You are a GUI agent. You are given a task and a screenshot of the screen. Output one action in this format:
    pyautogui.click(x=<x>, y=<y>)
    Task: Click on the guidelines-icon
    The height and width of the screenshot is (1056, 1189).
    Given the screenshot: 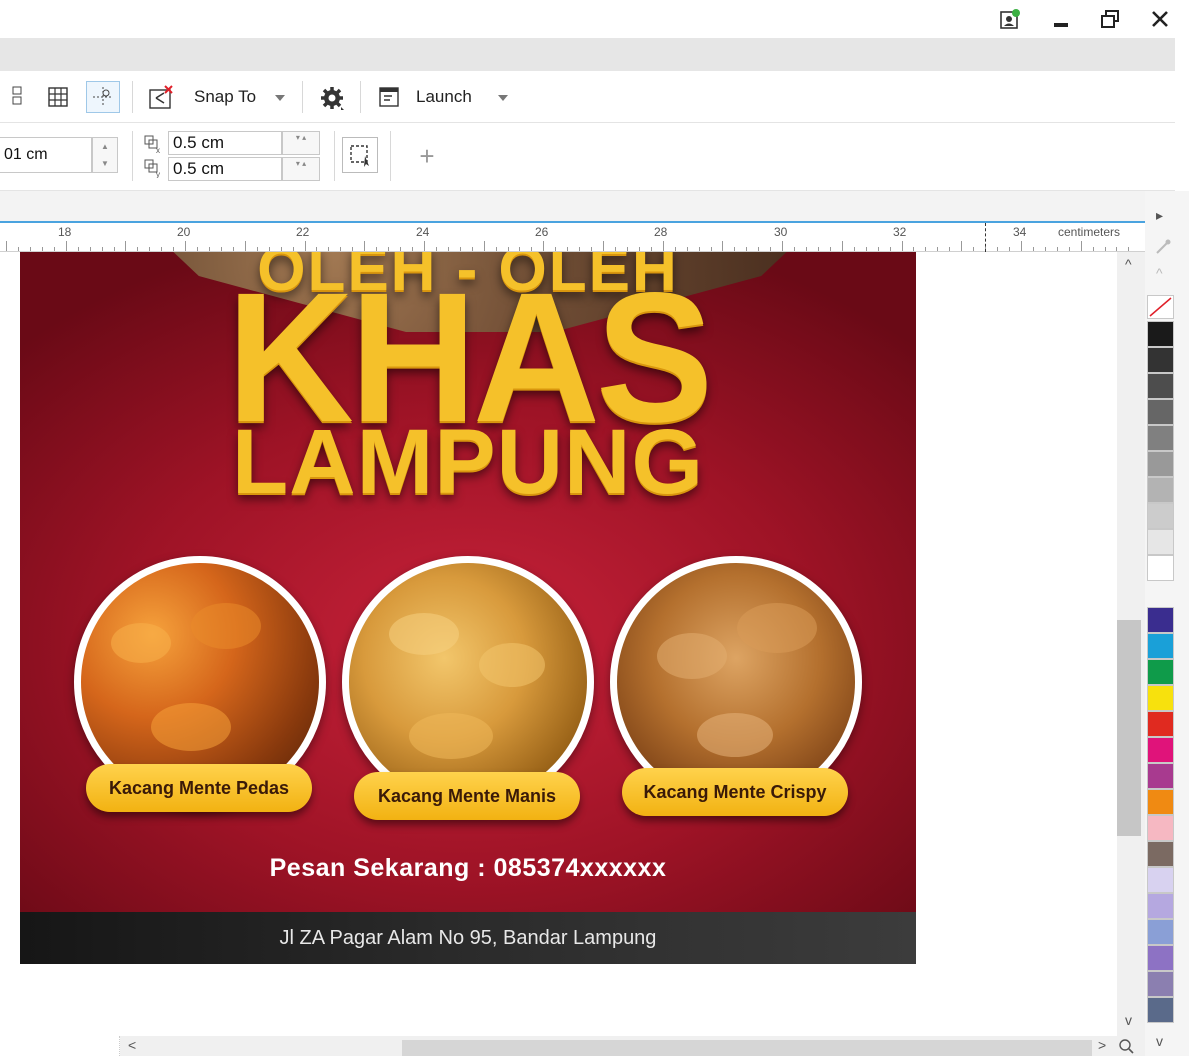 What is the action you would take?
    pyautogui.click(x=103, y=97)
    